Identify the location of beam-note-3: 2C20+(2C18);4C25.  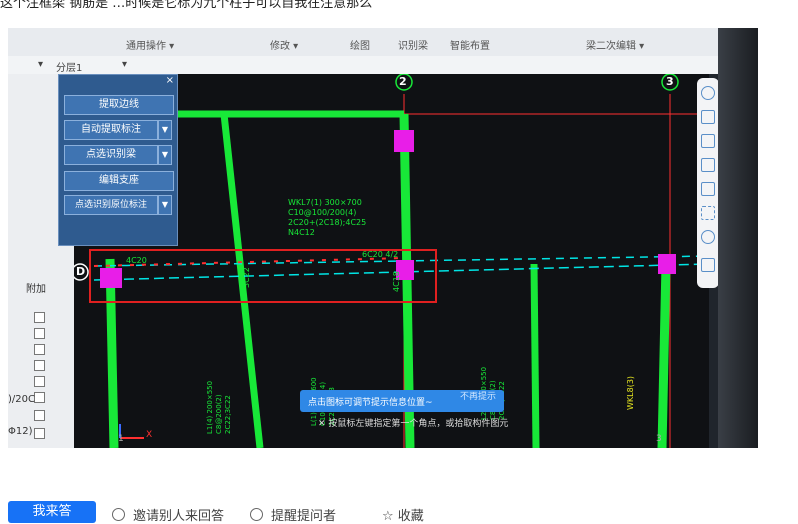
(327, 222).